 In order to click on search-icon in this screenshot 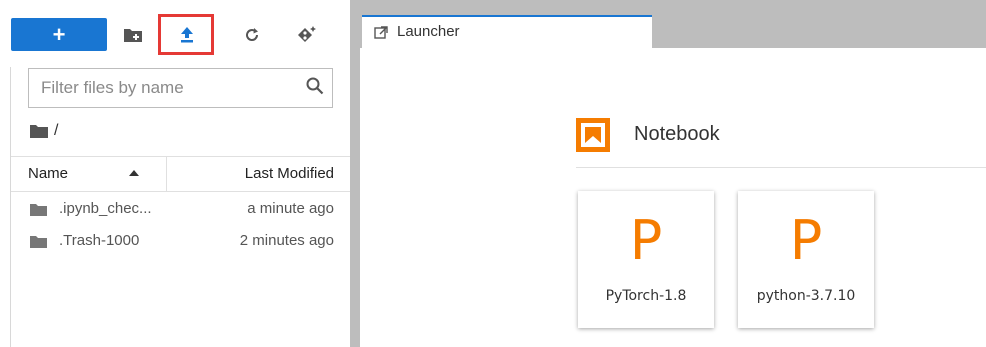, I will do `click(315, 88)`.